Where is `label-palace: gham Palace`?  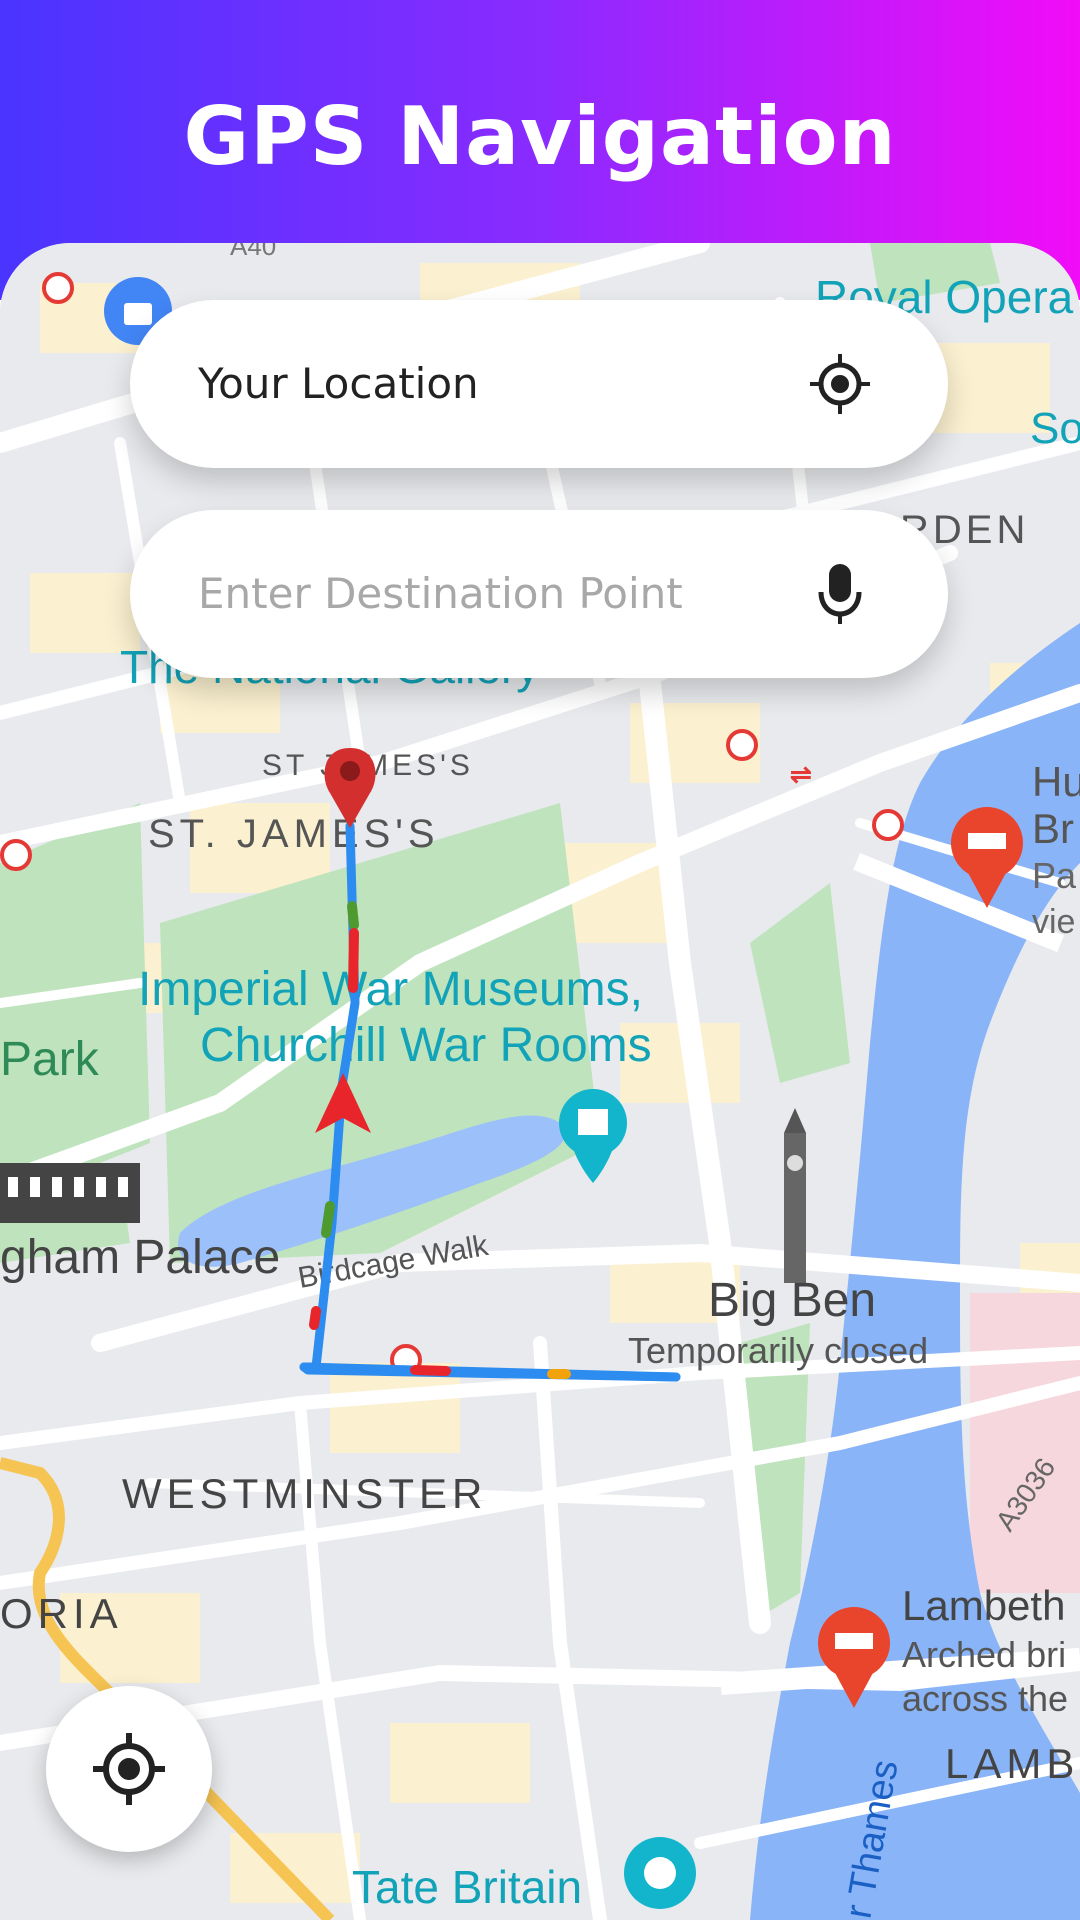 label-palace: gham Palace is located at coordinates (140, 1257).